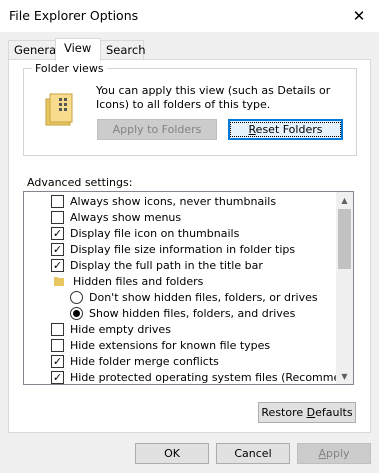  I want to click on restore-defaults-mnemonic: D, so click(311, 412).